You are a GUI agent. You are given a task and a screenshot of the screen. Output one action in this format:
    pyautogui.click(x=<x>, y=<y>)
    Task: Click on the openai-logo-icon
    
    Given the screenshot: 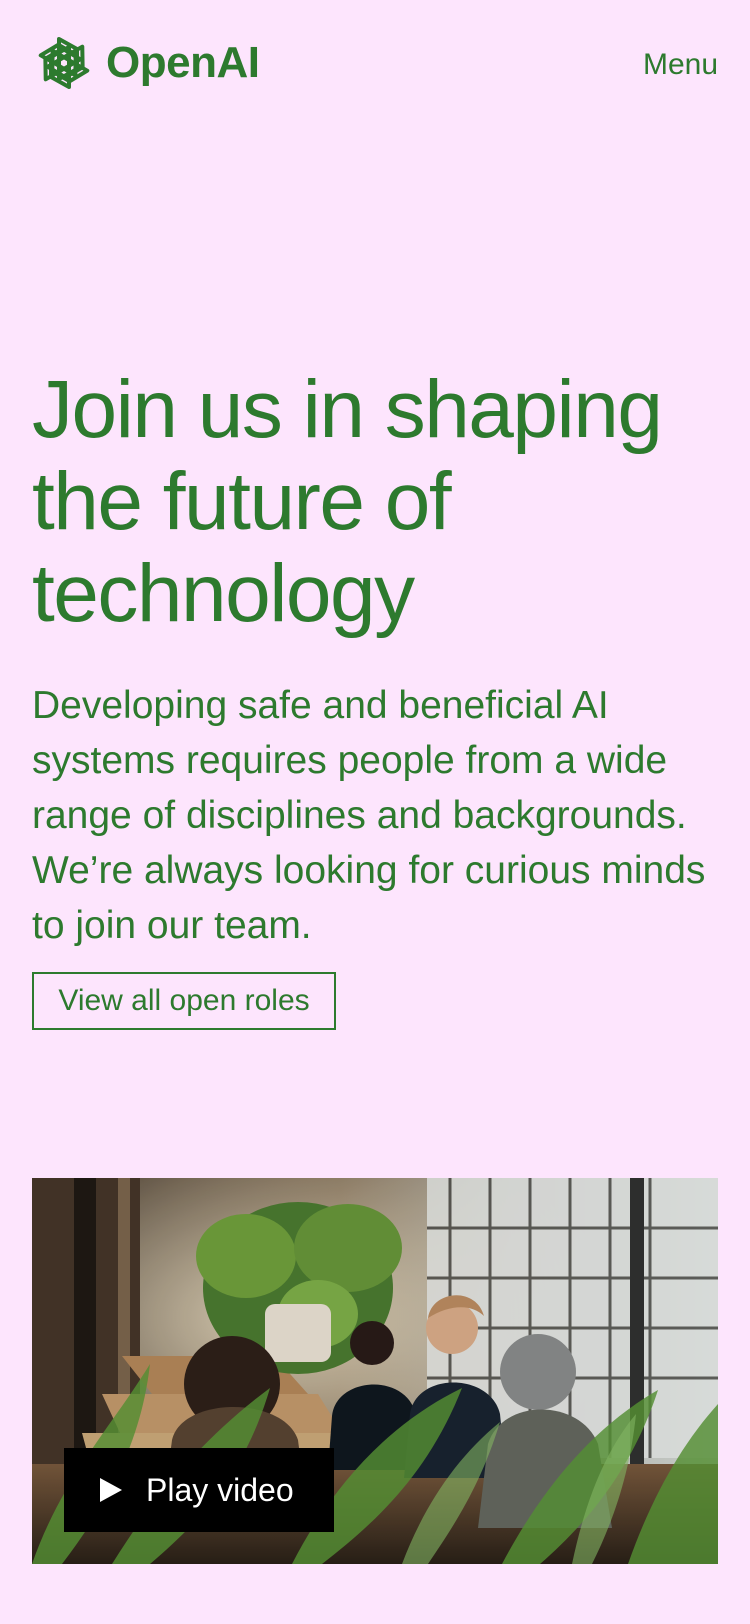 What is the action you would take?
    pyautogui.click(x=64, y=63)
    